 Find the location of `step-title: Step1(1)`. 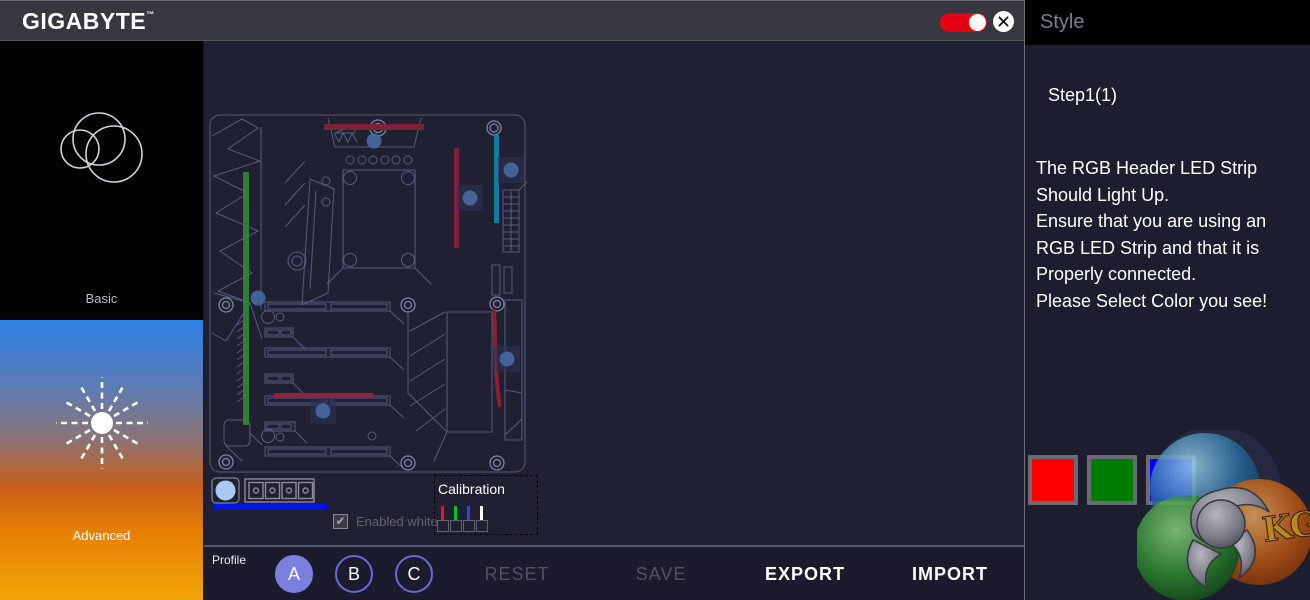

step-title: Step1(1) is located at coordinates (1083, 95).